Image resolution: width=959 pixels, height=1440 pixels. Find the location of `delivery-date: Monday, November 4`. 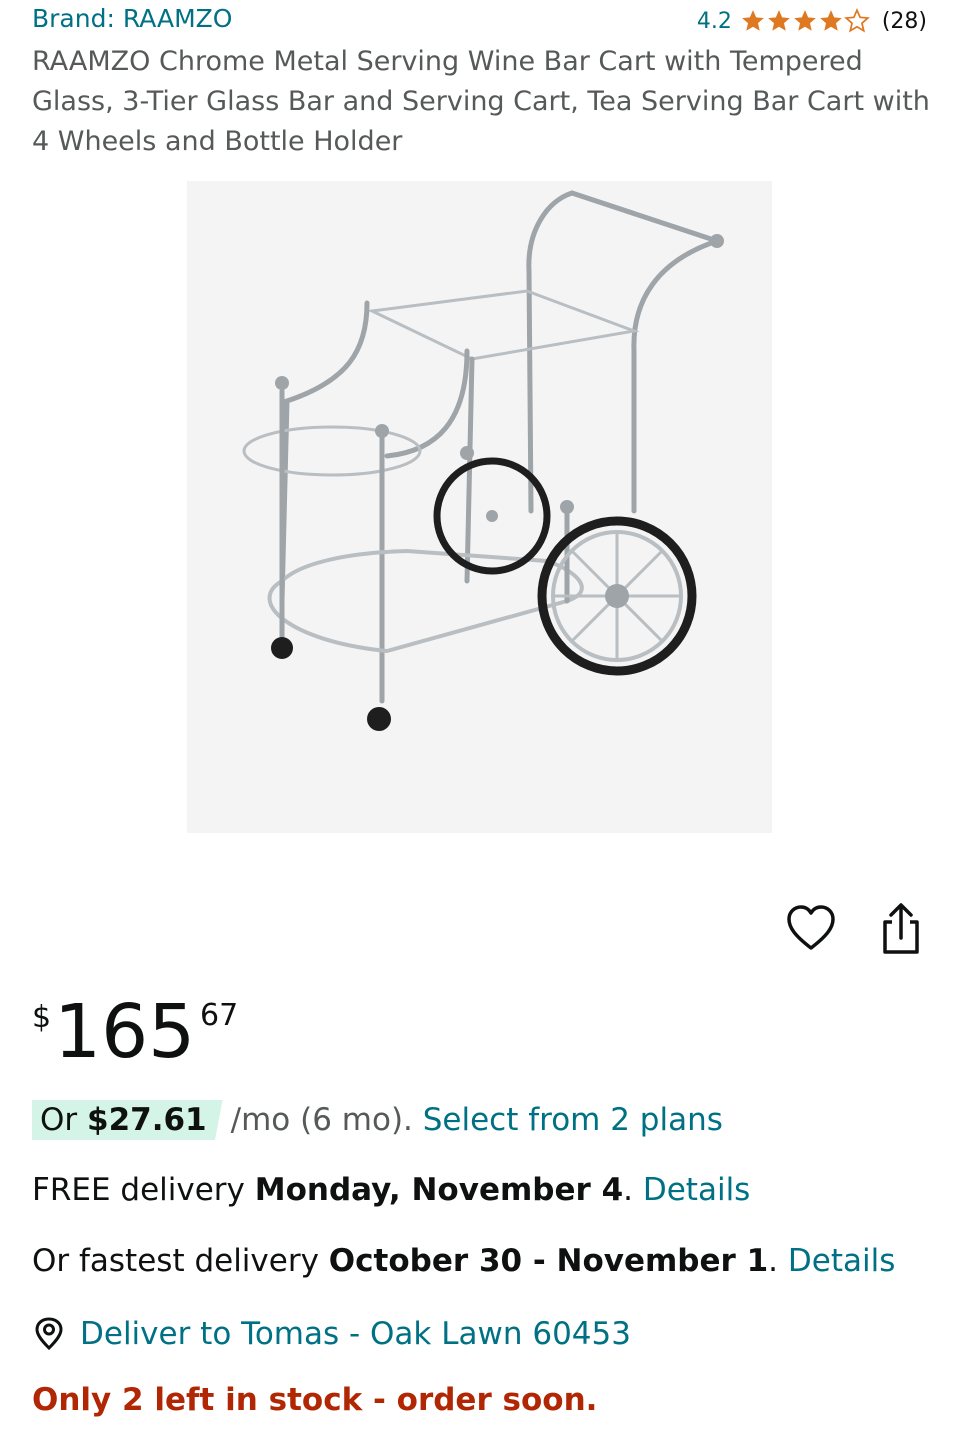

delivery-date: Monday, November 4 is located at coordinates (439, 1190).